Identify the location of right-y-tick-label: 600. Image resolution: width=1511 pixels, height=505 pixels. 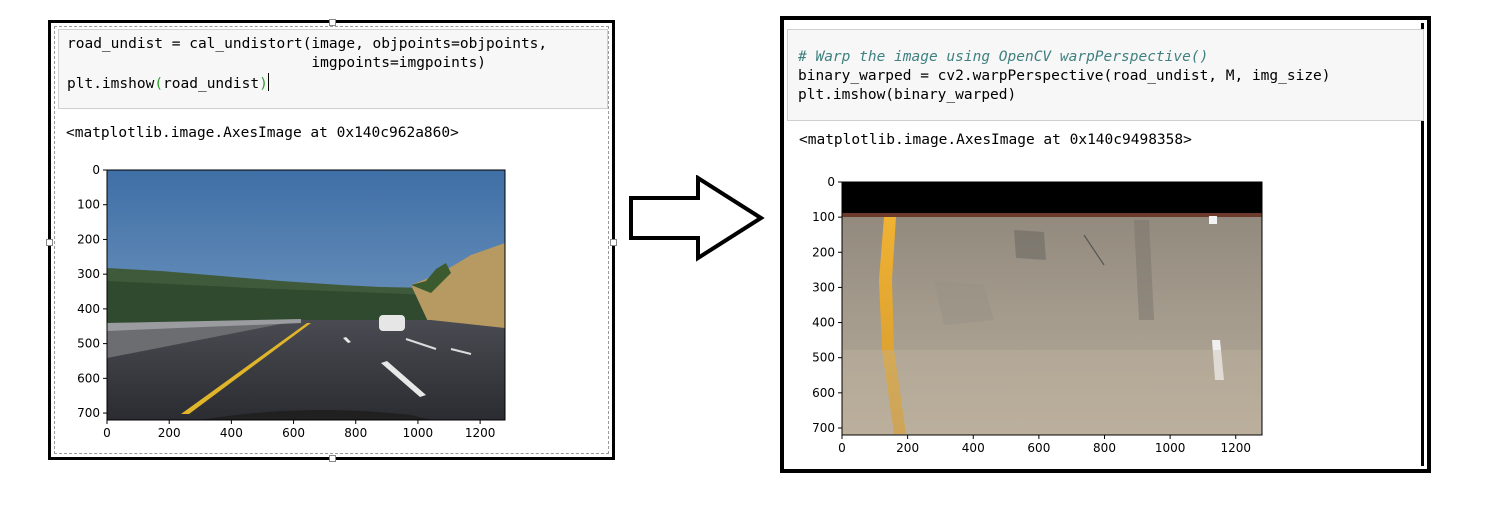
(823, 393).